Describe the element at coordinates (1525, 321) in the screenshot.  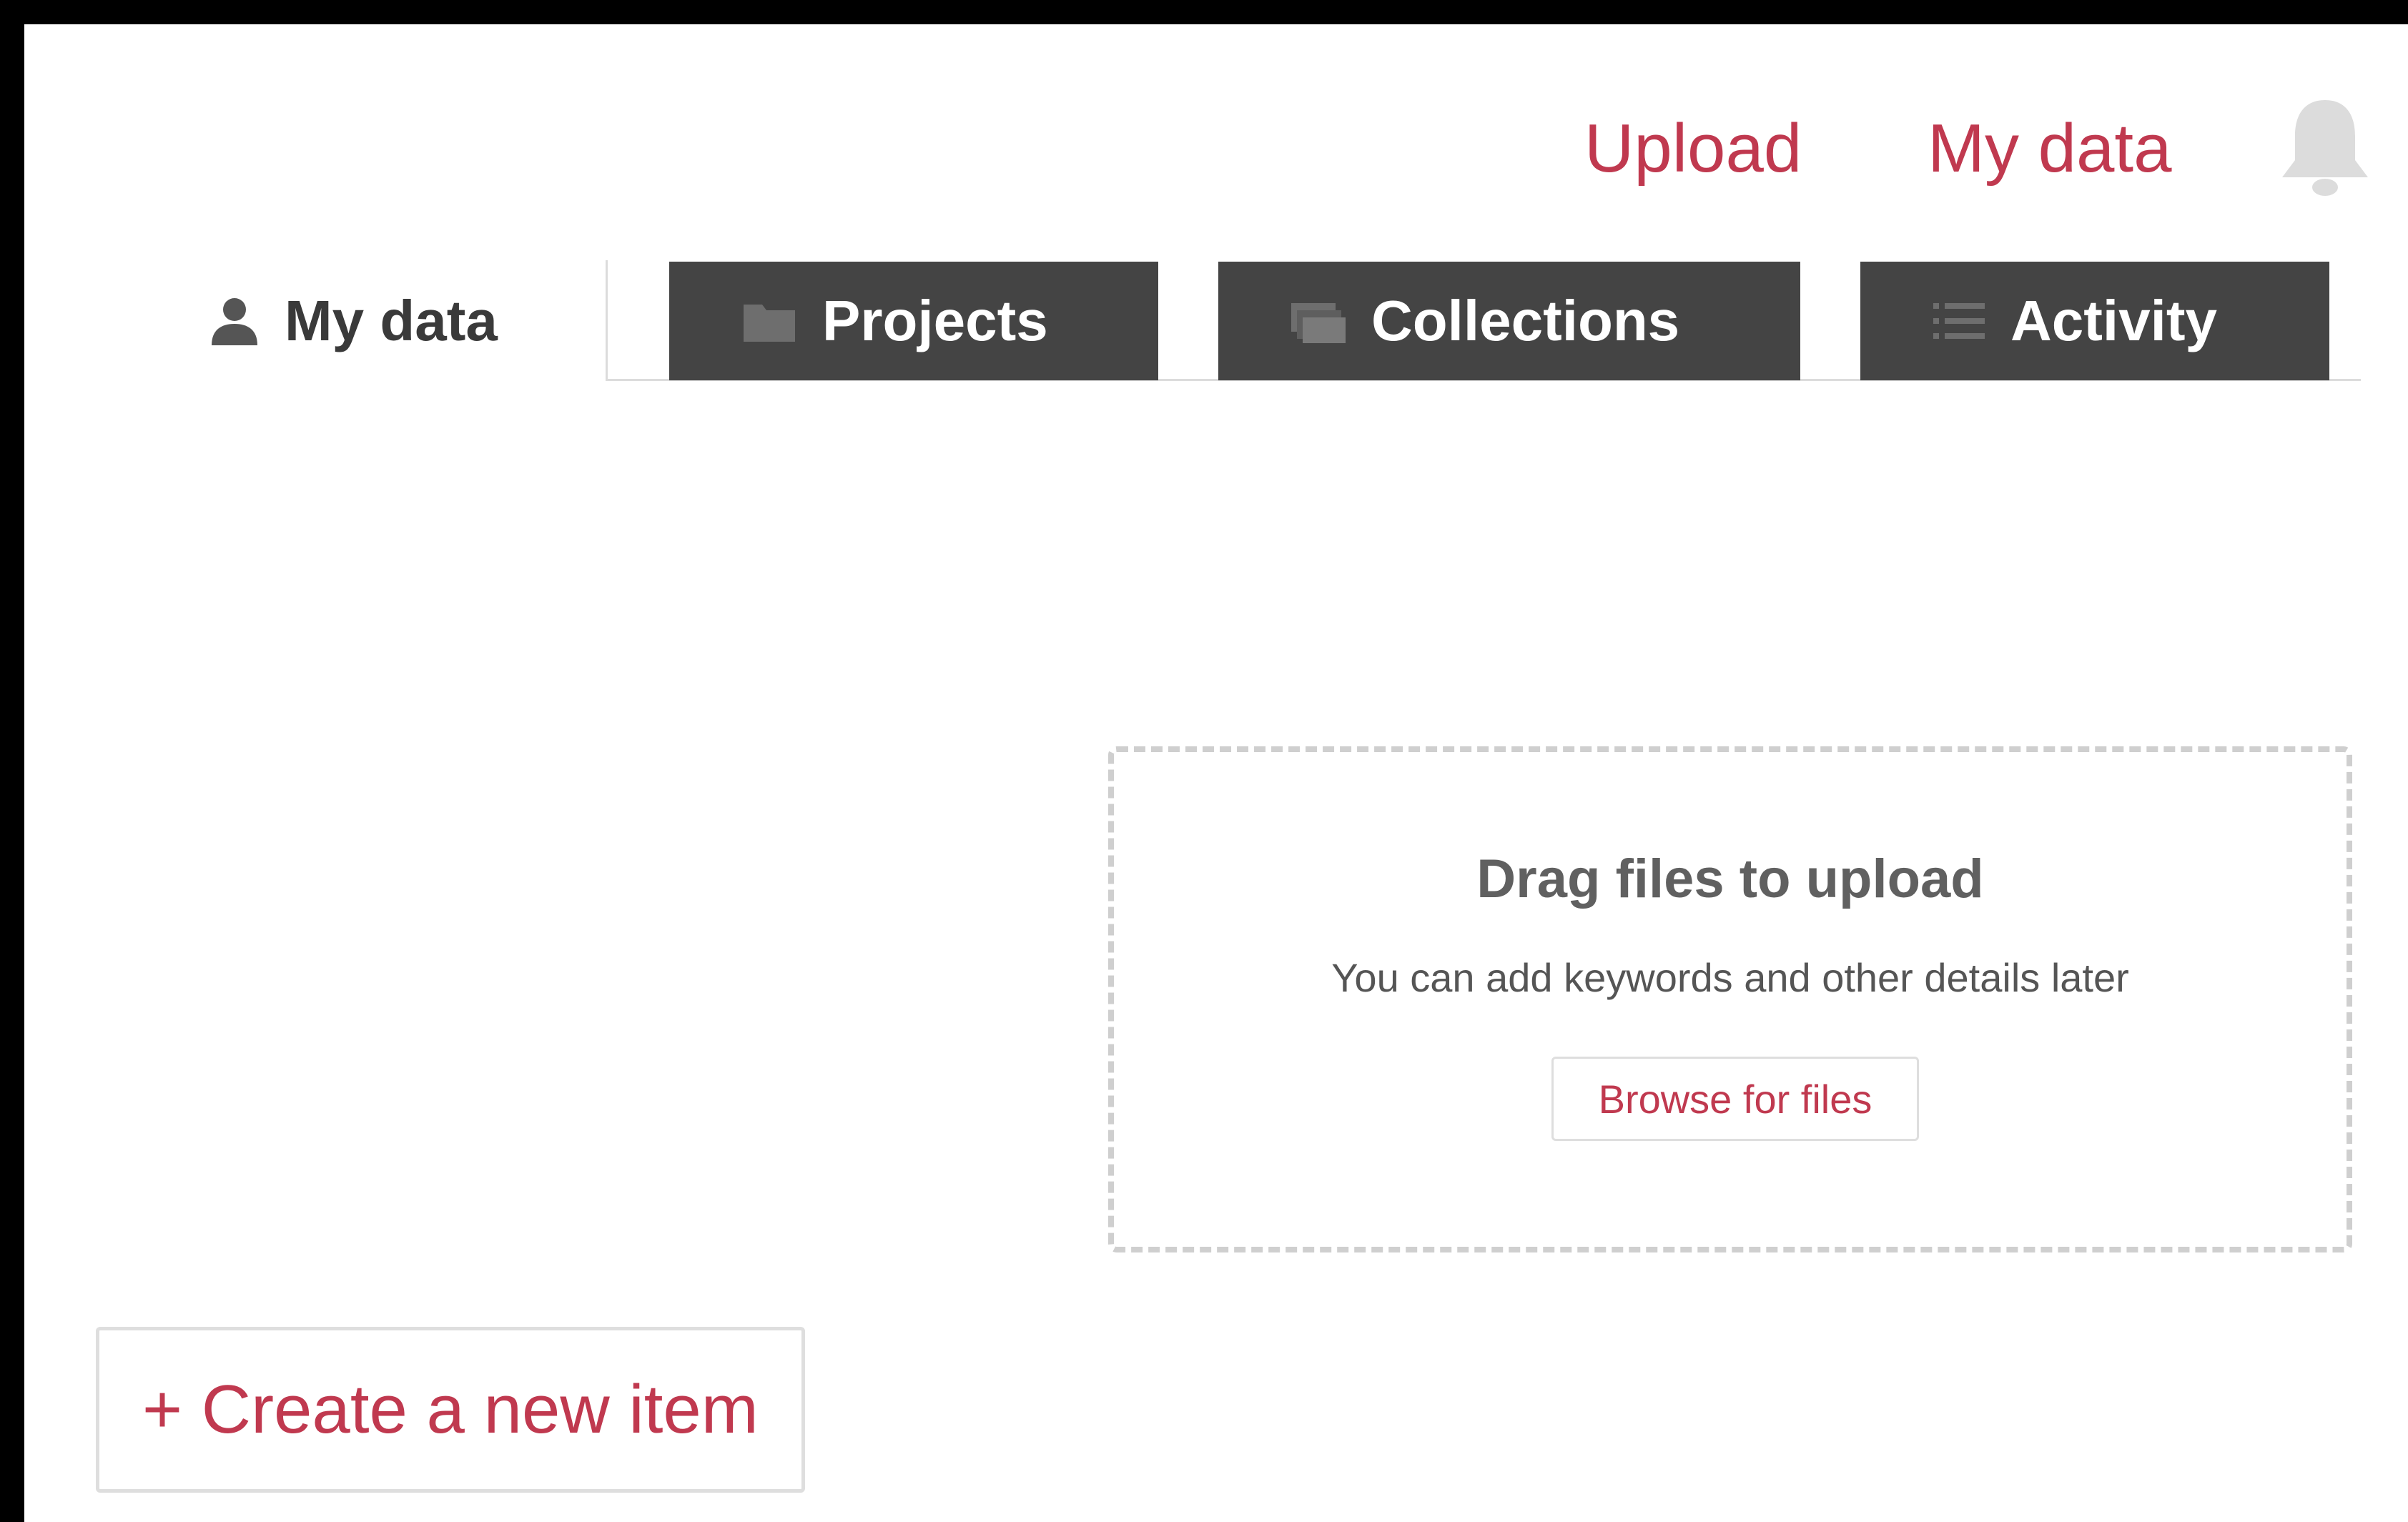
I see `tab-collections-label: Collections` at that location.